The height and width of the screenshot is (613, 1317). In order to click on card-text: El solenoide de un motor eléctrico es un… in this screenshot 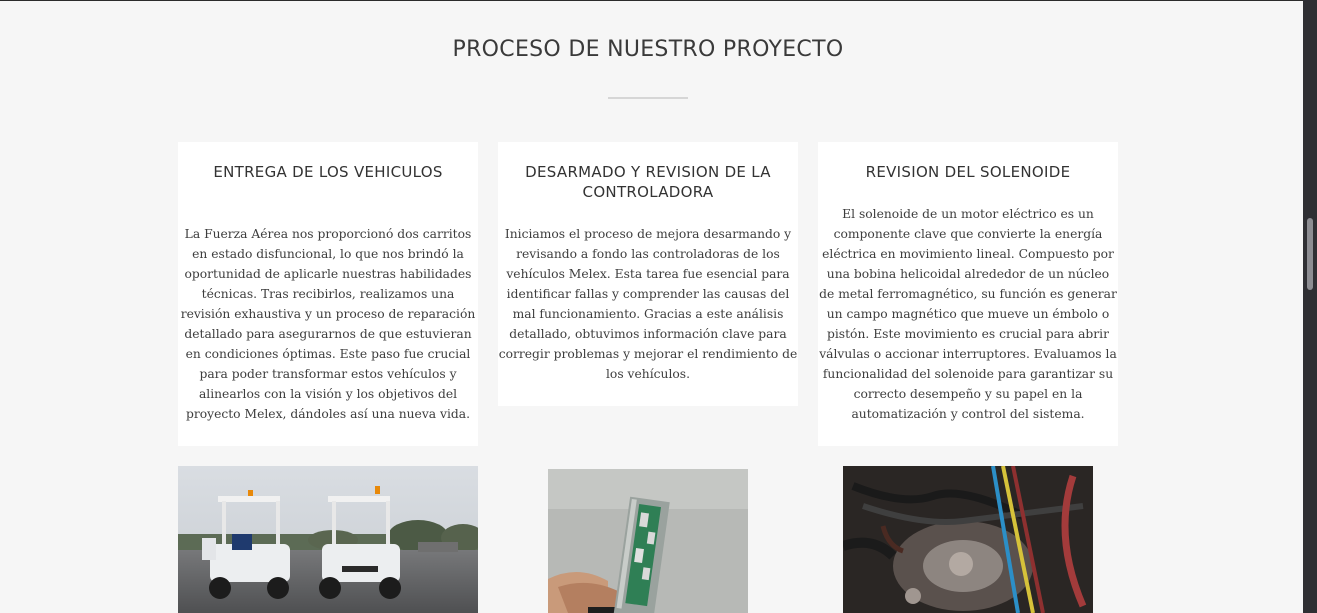, I will do `click(968, 314)`.